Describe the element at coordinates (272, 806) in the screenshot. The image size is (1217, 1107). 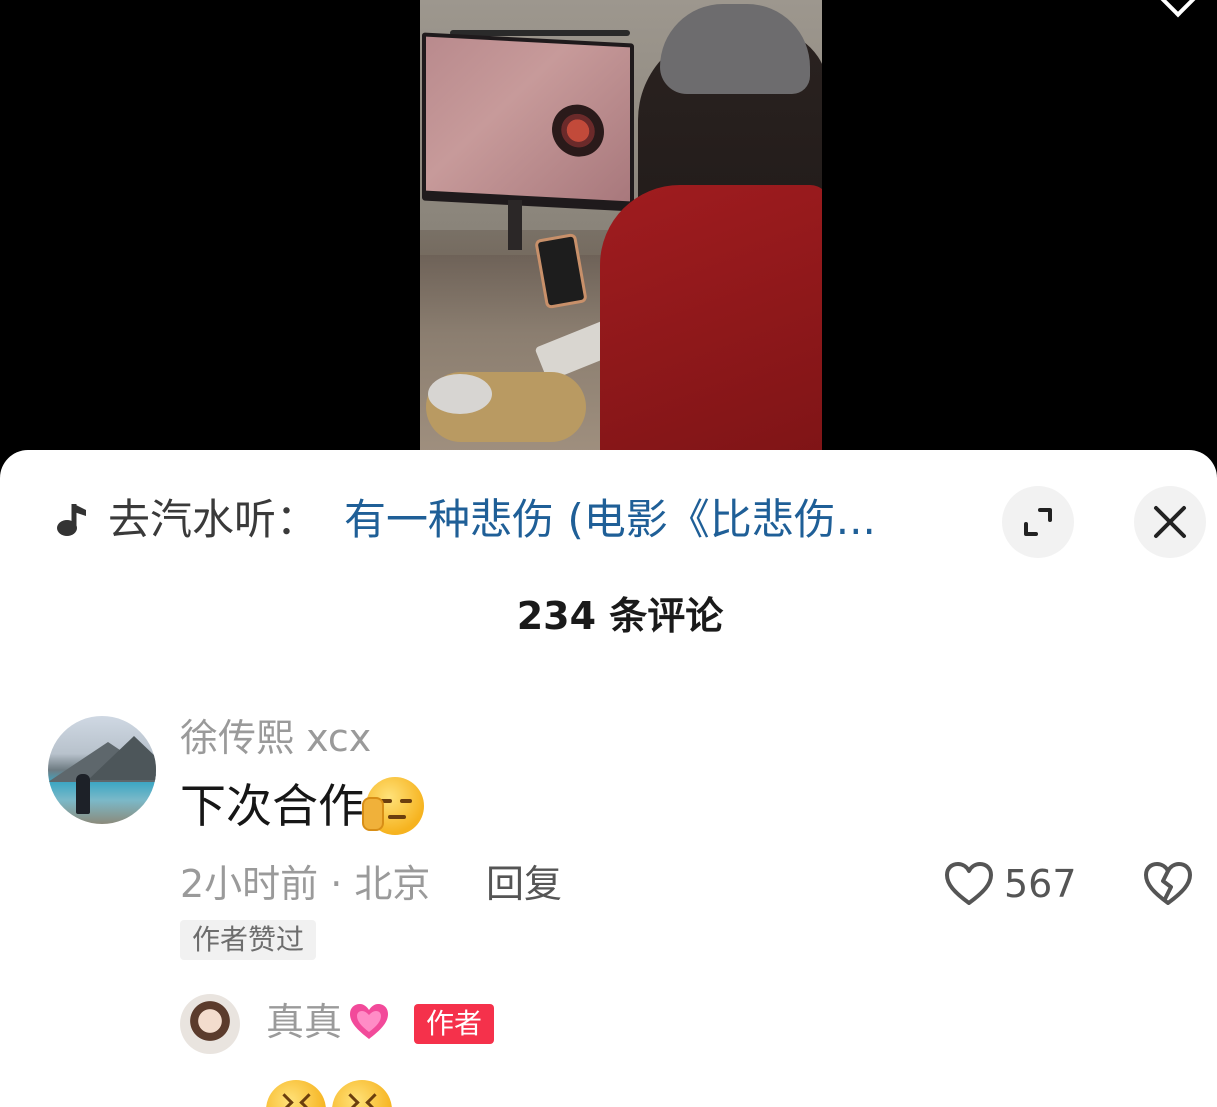
I see `comment-text-content: 下次合作` at that location.